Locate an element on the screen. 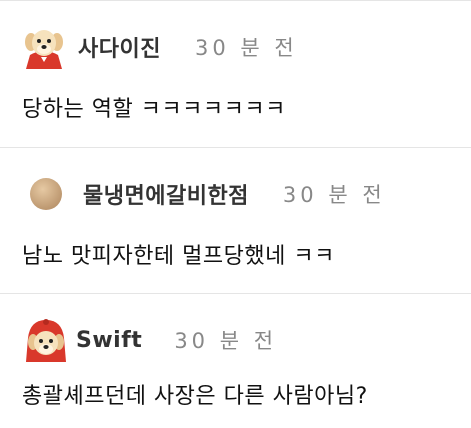  beige-circle-icon is located at coordinates (46, 194).